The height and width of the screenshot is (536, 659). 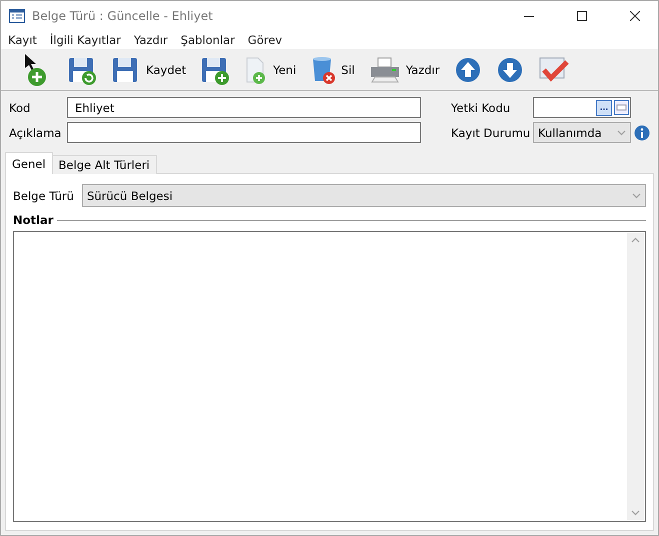 I want to click on input-field, so click(x=244, y=132).